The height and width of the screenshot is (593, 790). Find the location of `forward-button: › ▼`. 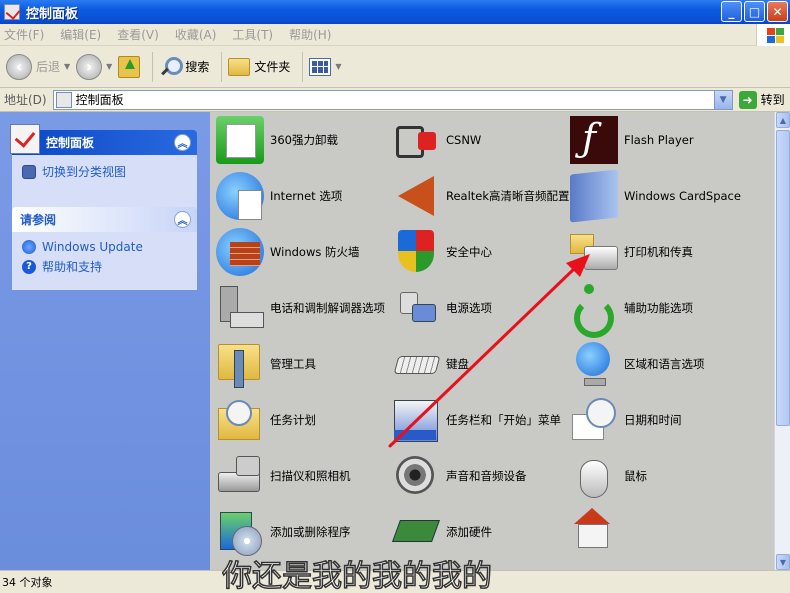

forward-button: › ▼ is located at coordinates (94, 66).